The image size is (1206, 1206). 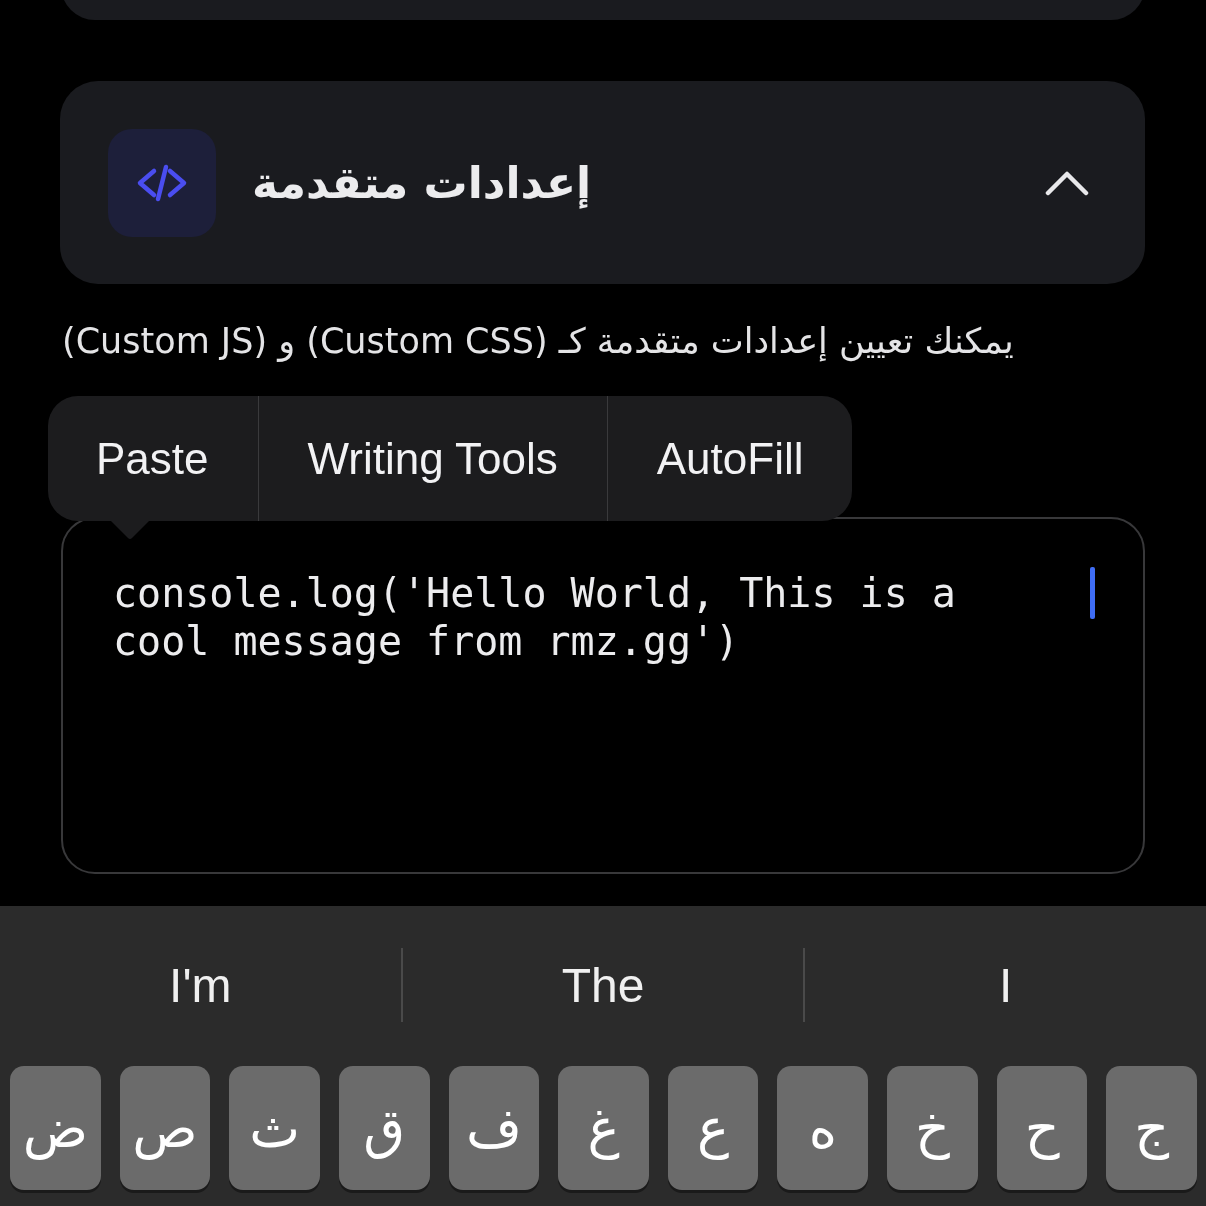 I want to click on key: ث, so click(x=274, y=1128).